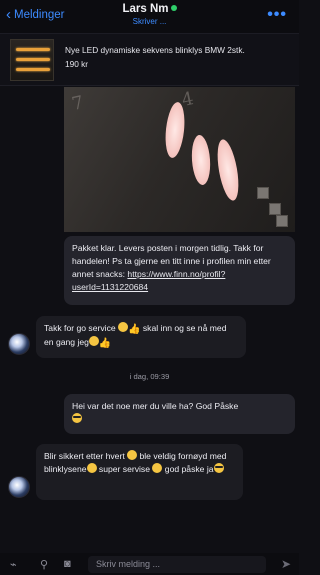  I want to click on date-divider: i dag, 09:39, so click(149, 376).